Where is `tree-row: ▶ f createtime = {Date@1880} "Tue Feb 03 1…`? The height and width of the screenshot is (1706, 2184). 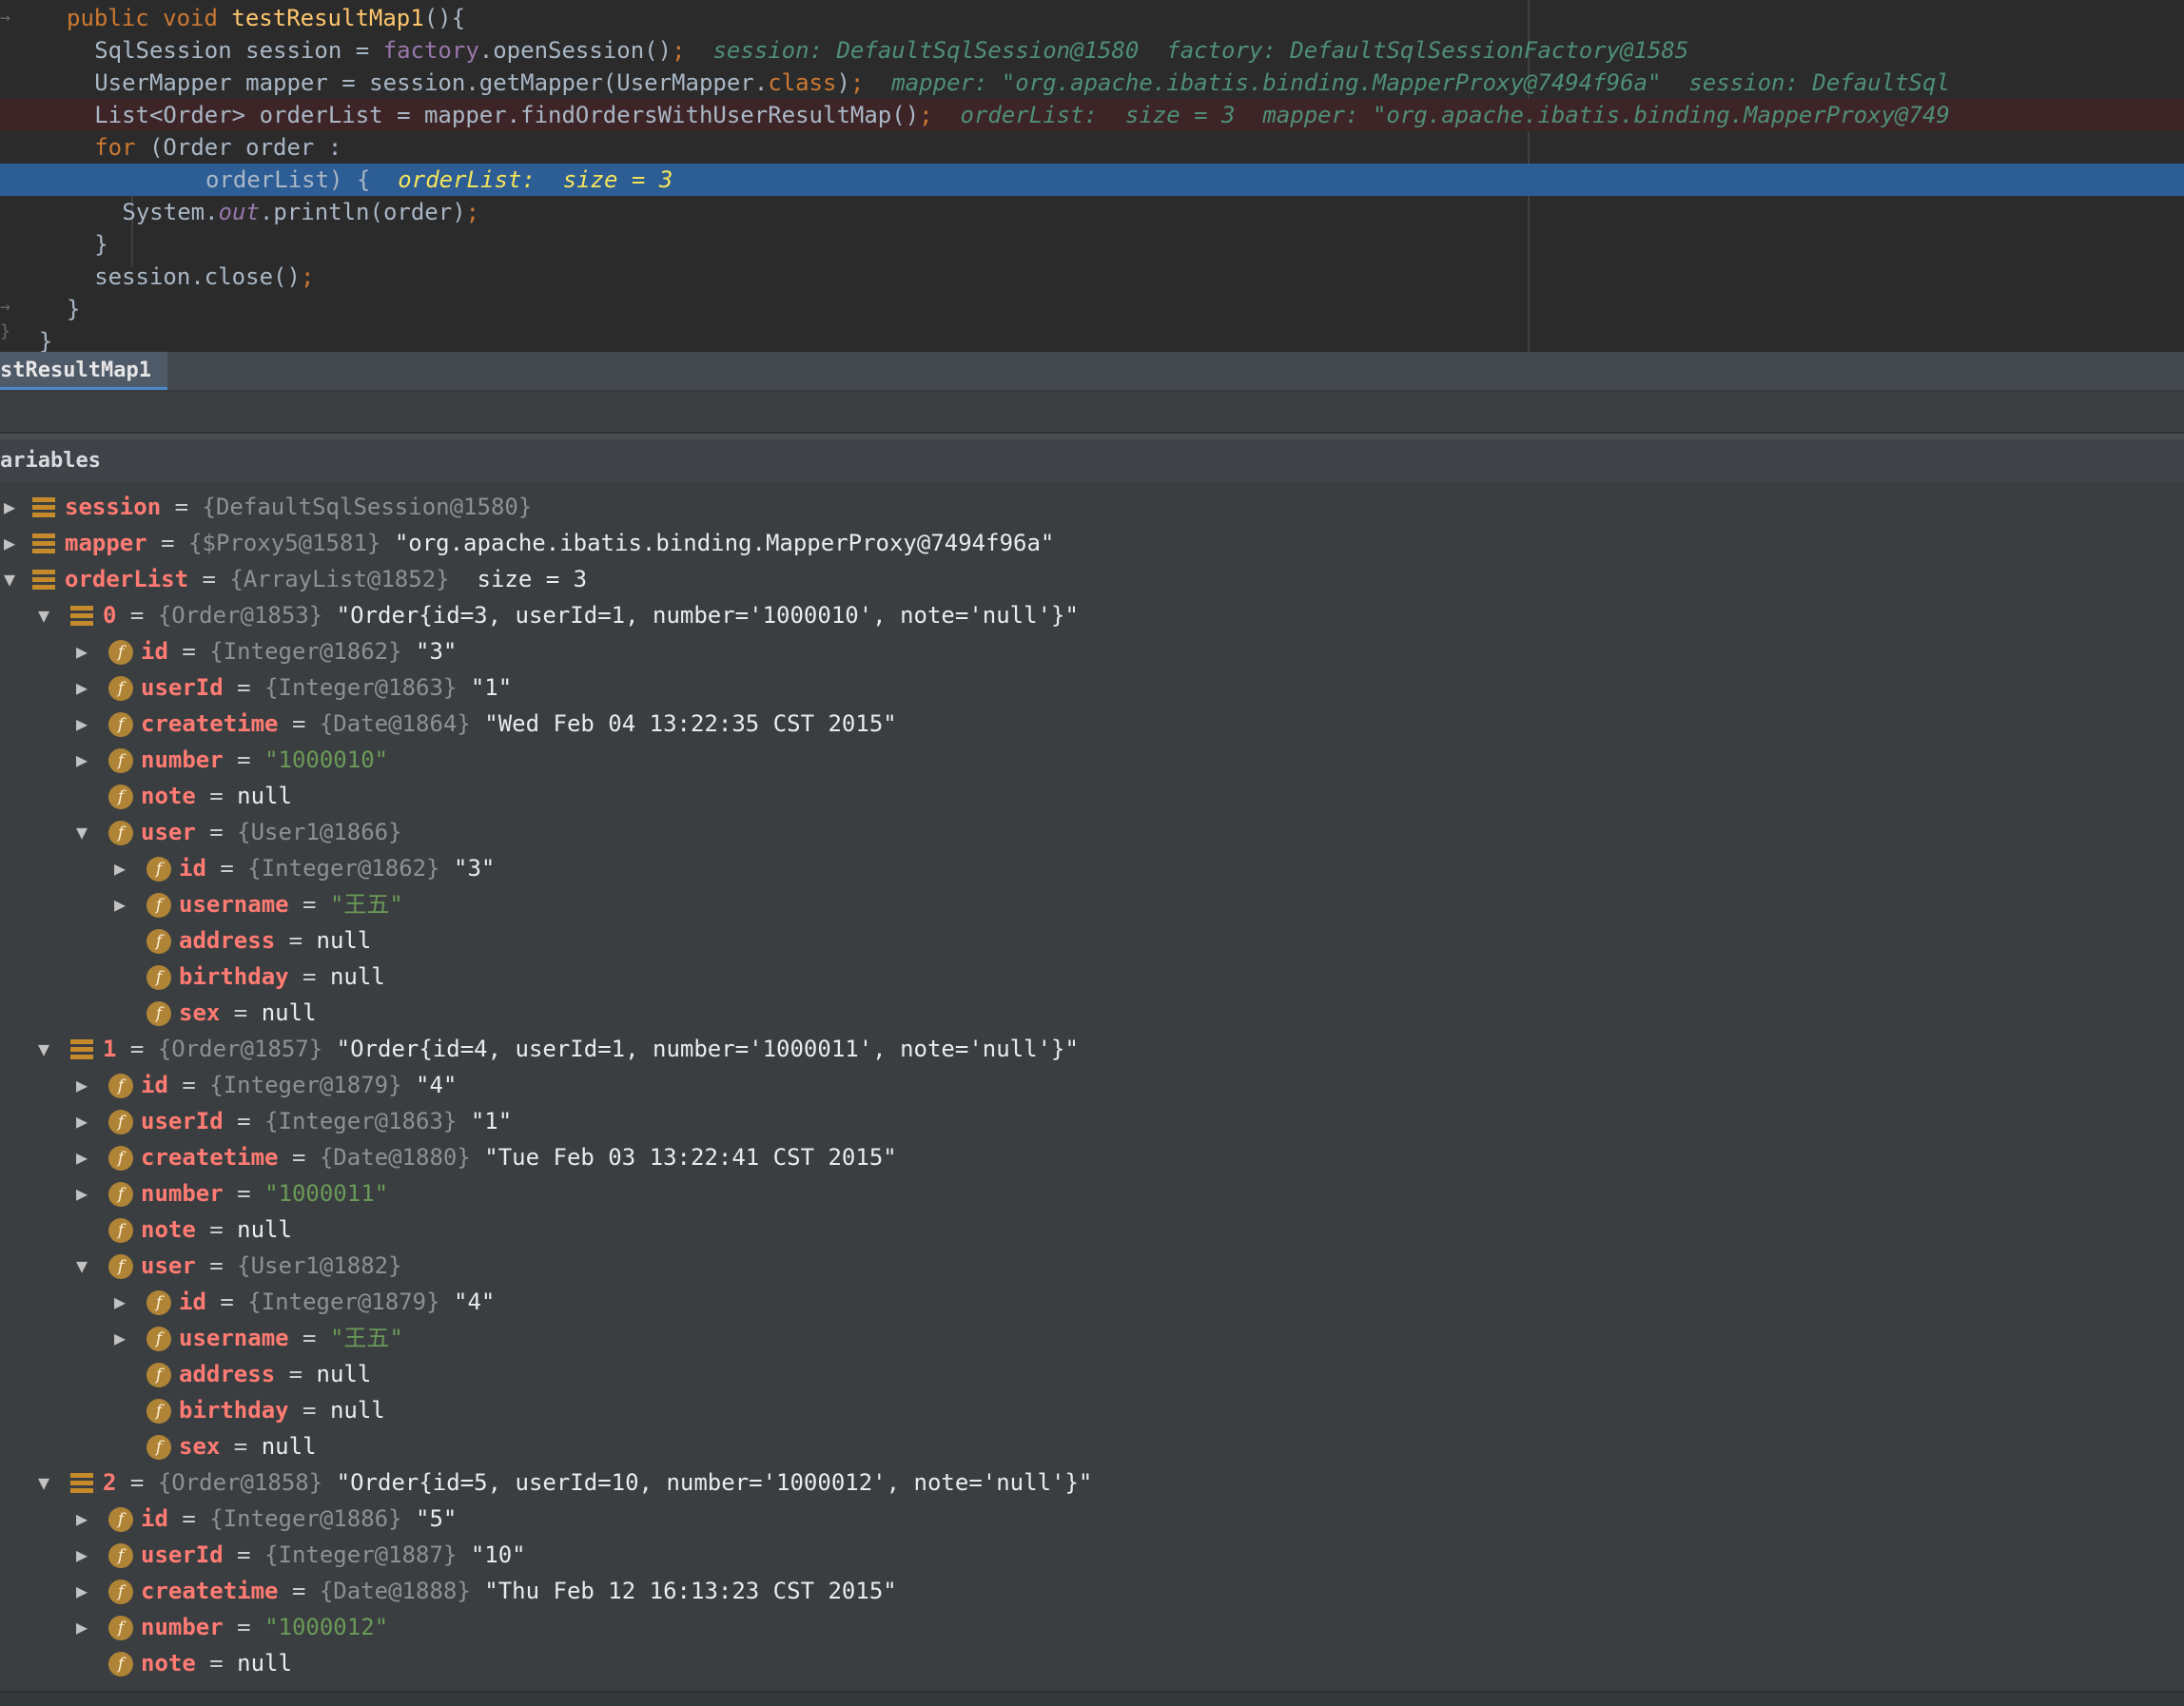
tree-row: ▶ f createtime = {Date@1880} "Tue Feb 03 1… is located at coordinates (1092, 1157).